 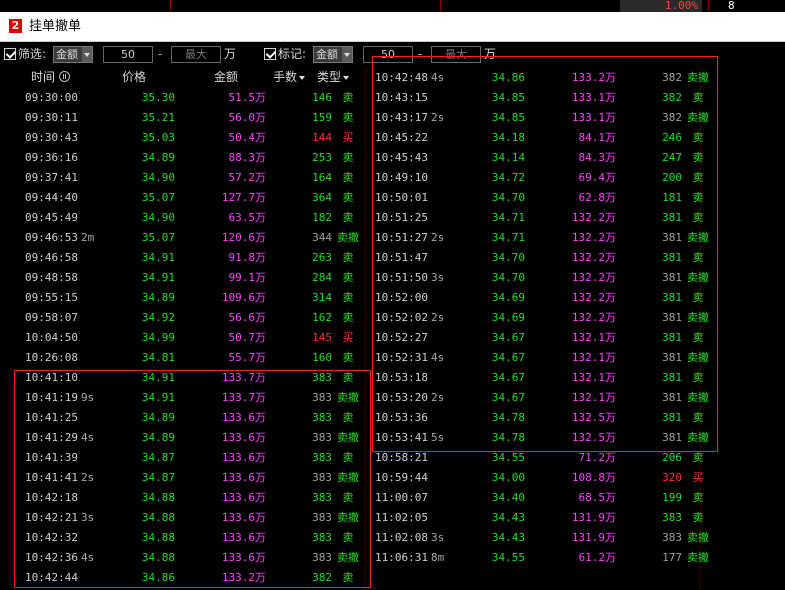 I want to click on table-row: 10:42:44 34.86 133.2万 382 卖, so click(x=200, y=578).